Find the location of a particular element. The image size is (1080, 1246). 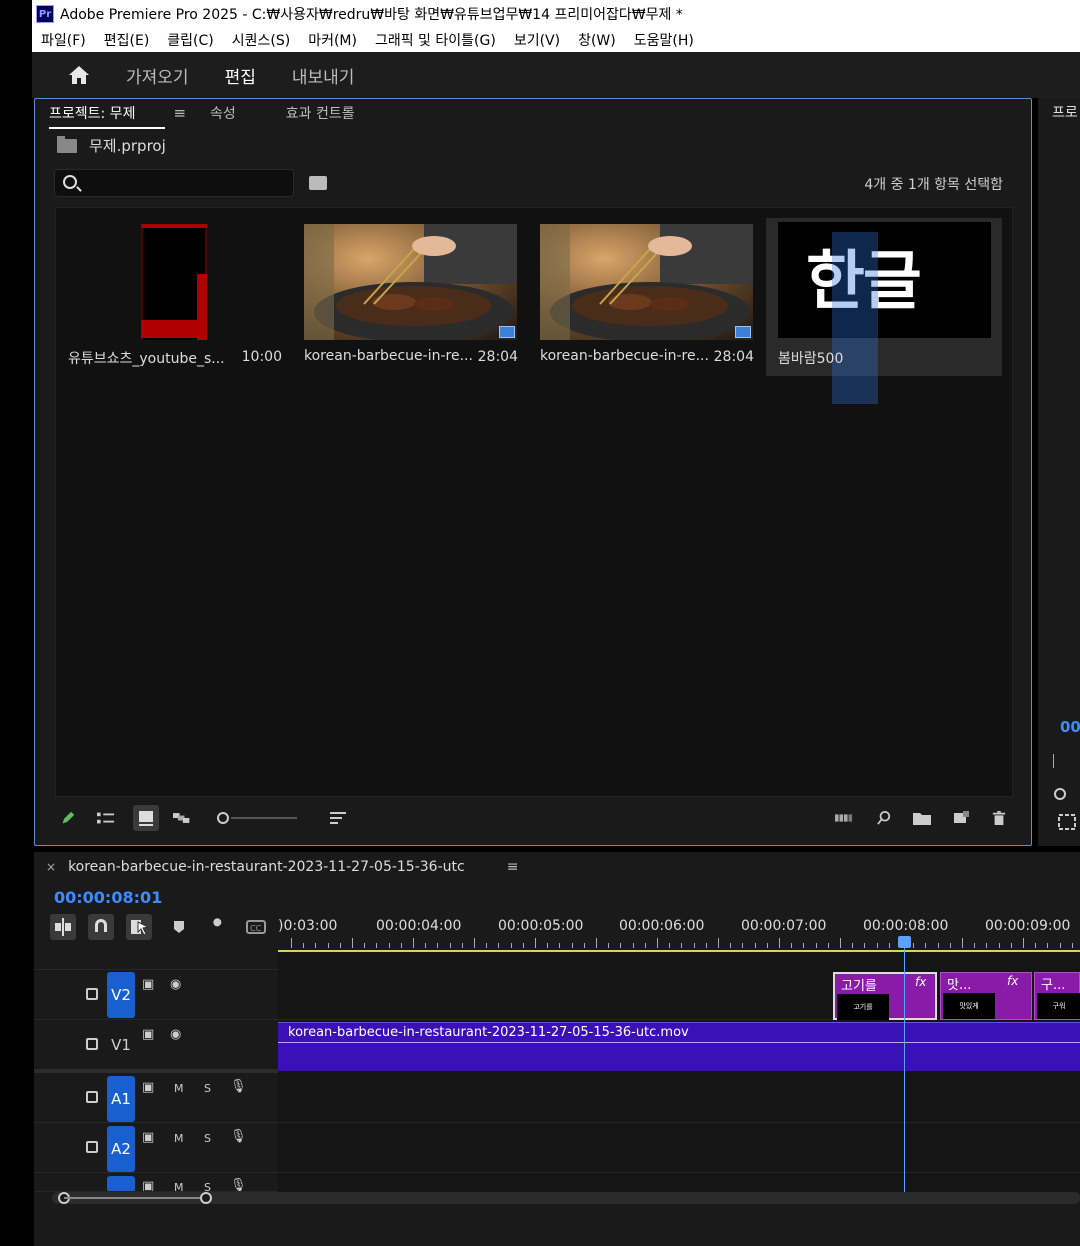

icon-view-button is located at coordinates (146, 818).